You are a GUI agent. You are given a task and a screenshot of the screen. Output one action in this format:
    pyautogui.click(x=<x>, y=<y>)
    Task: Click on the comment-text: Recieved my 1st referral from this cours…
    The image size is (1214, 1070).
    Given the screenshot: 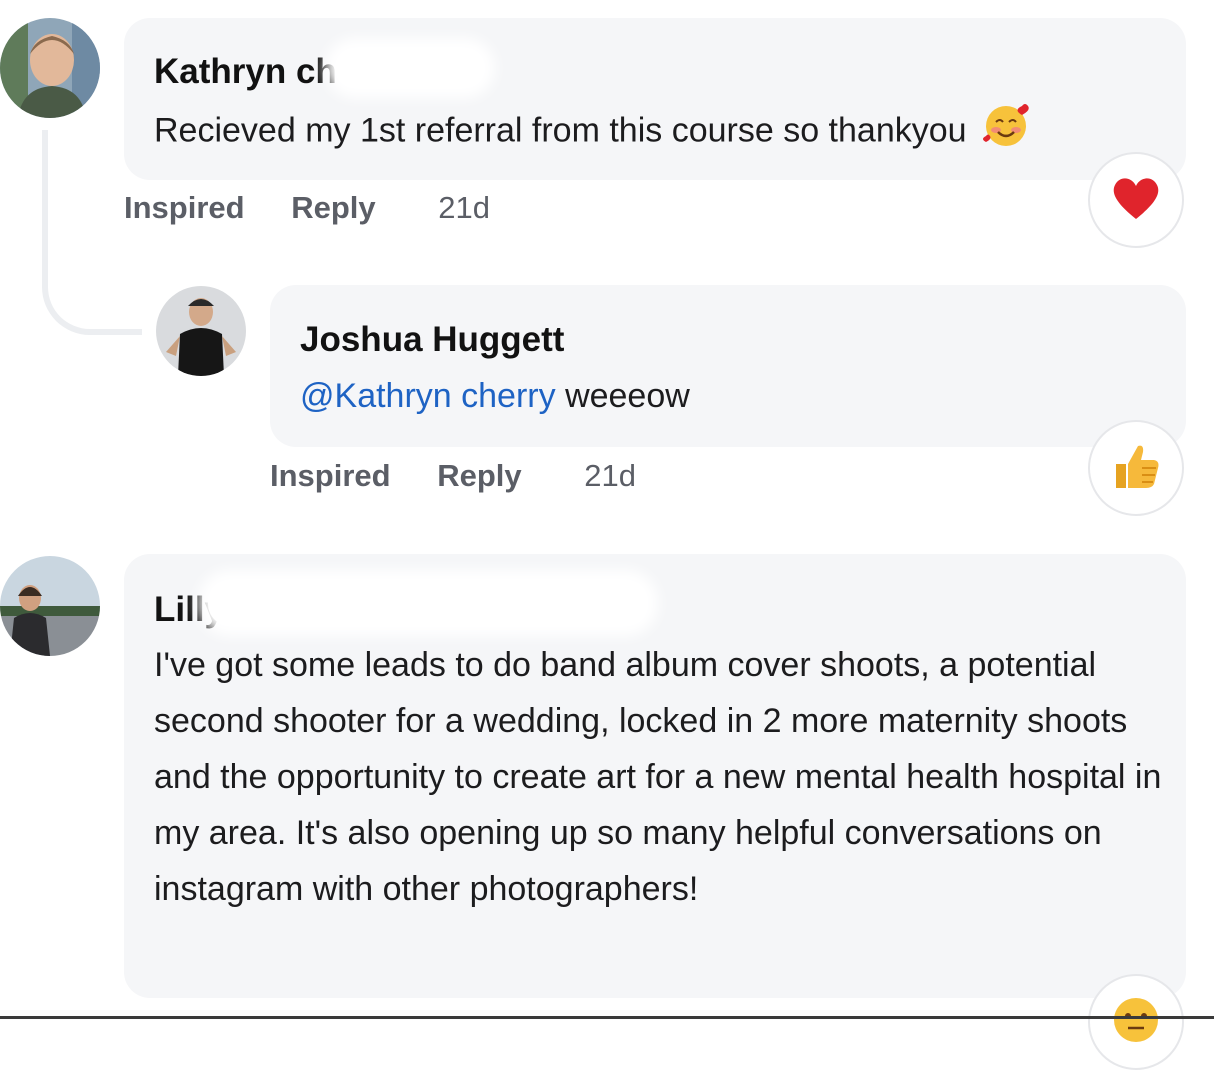 What is the action you would take?
    pyautogui.click(x=593, y=132)
    